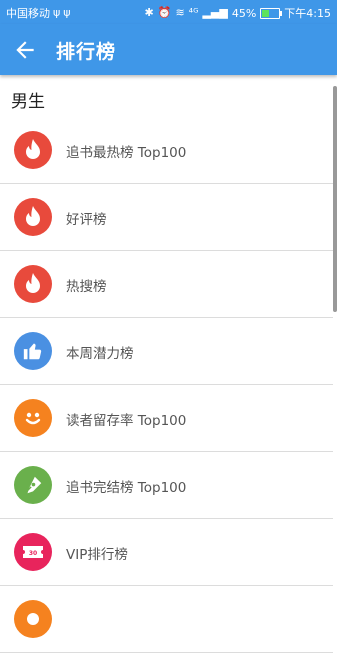 The width and height of the screenshot is (337, 653). Describe the element at coordinates (67, 12) in the screenshot. I see `usb-debug-icon: ψ` at that location.